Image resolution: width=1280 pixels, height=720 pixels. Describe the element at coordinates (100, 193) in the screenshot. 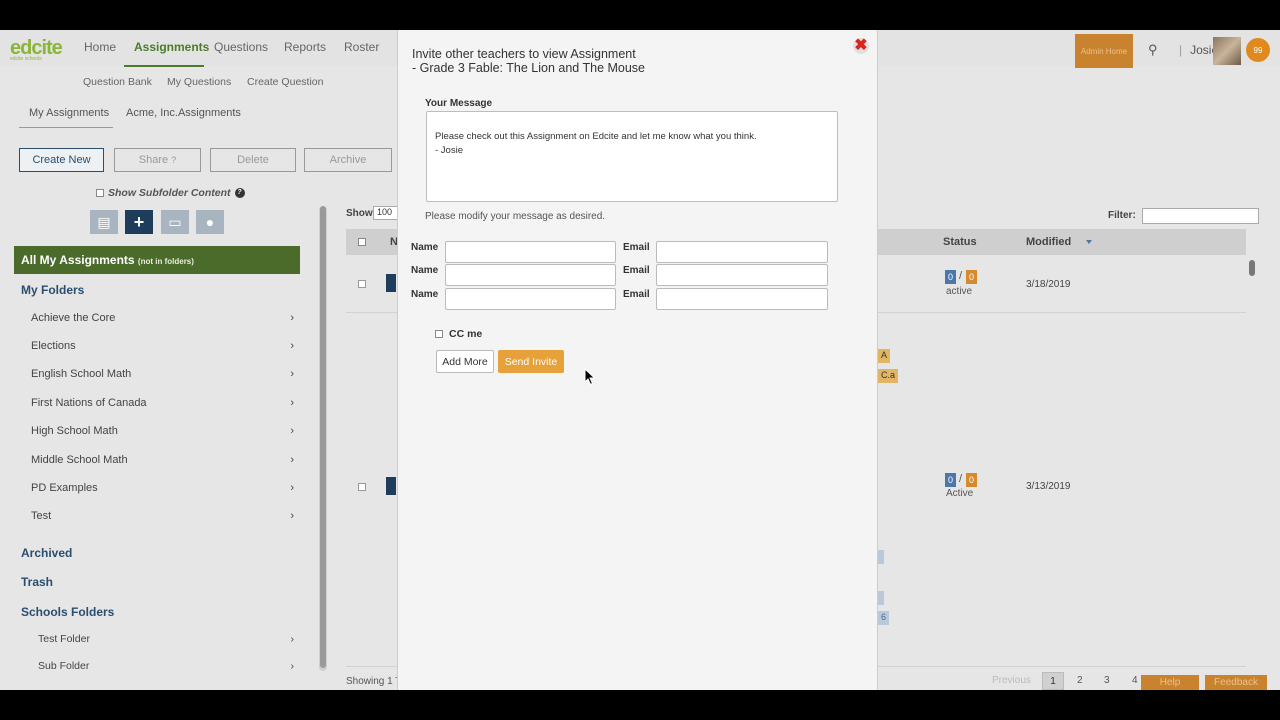

I see `subfolder-checkbox` at that location.